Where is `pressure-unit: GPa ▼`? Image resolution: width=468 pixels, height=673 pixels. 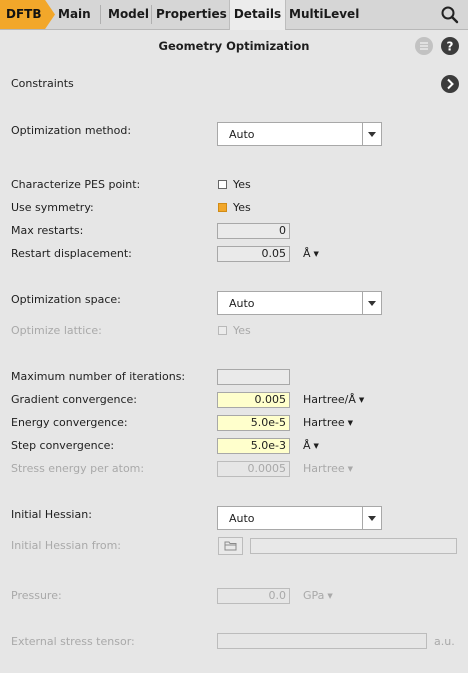
pressure-unit: GPa ▼ is located at coordinates (318, 595).